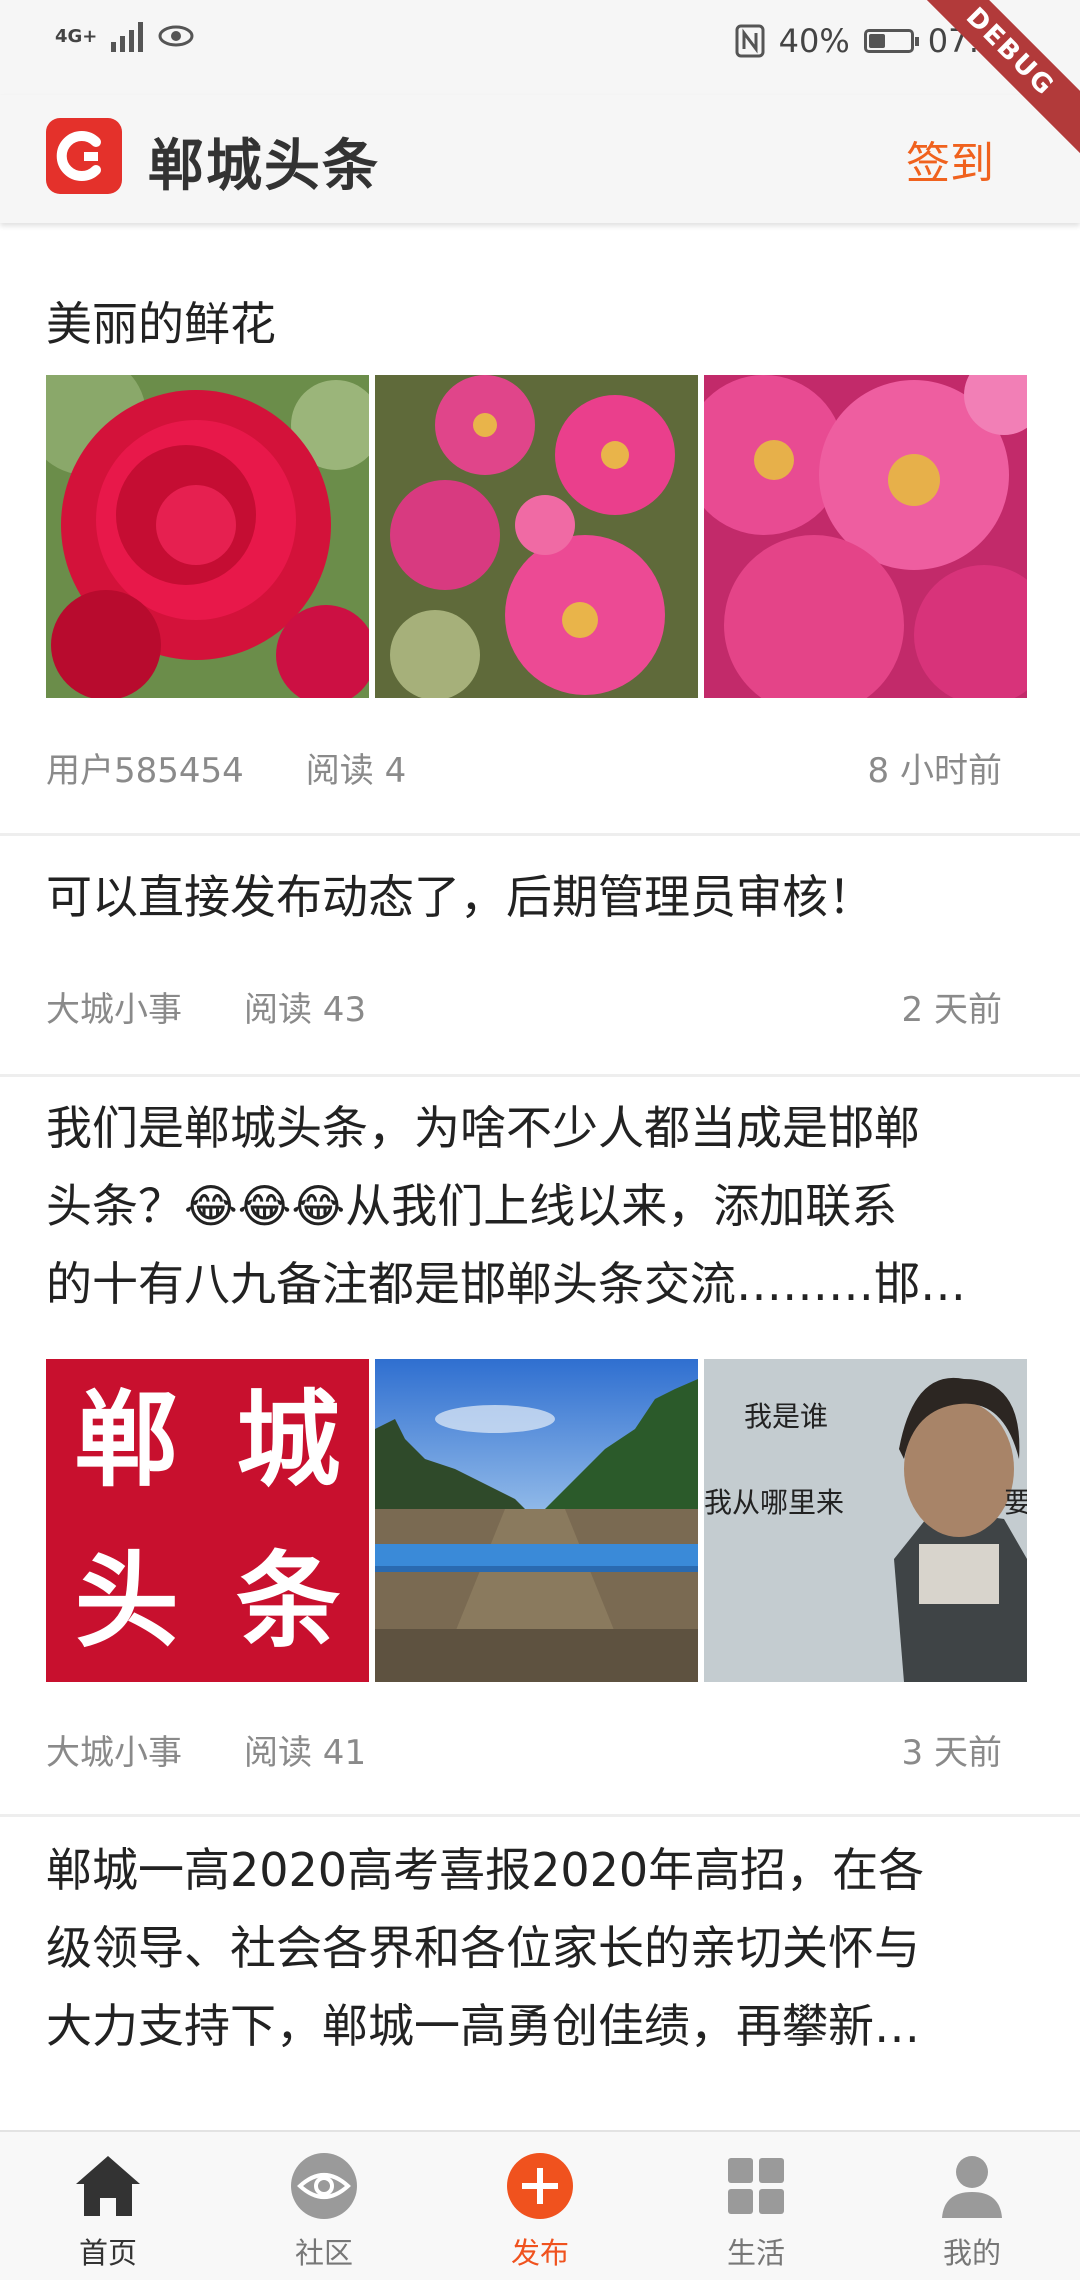  Describe the element at coordinates (127, 36) in the screenshot. I see `signal-icon` at that location.